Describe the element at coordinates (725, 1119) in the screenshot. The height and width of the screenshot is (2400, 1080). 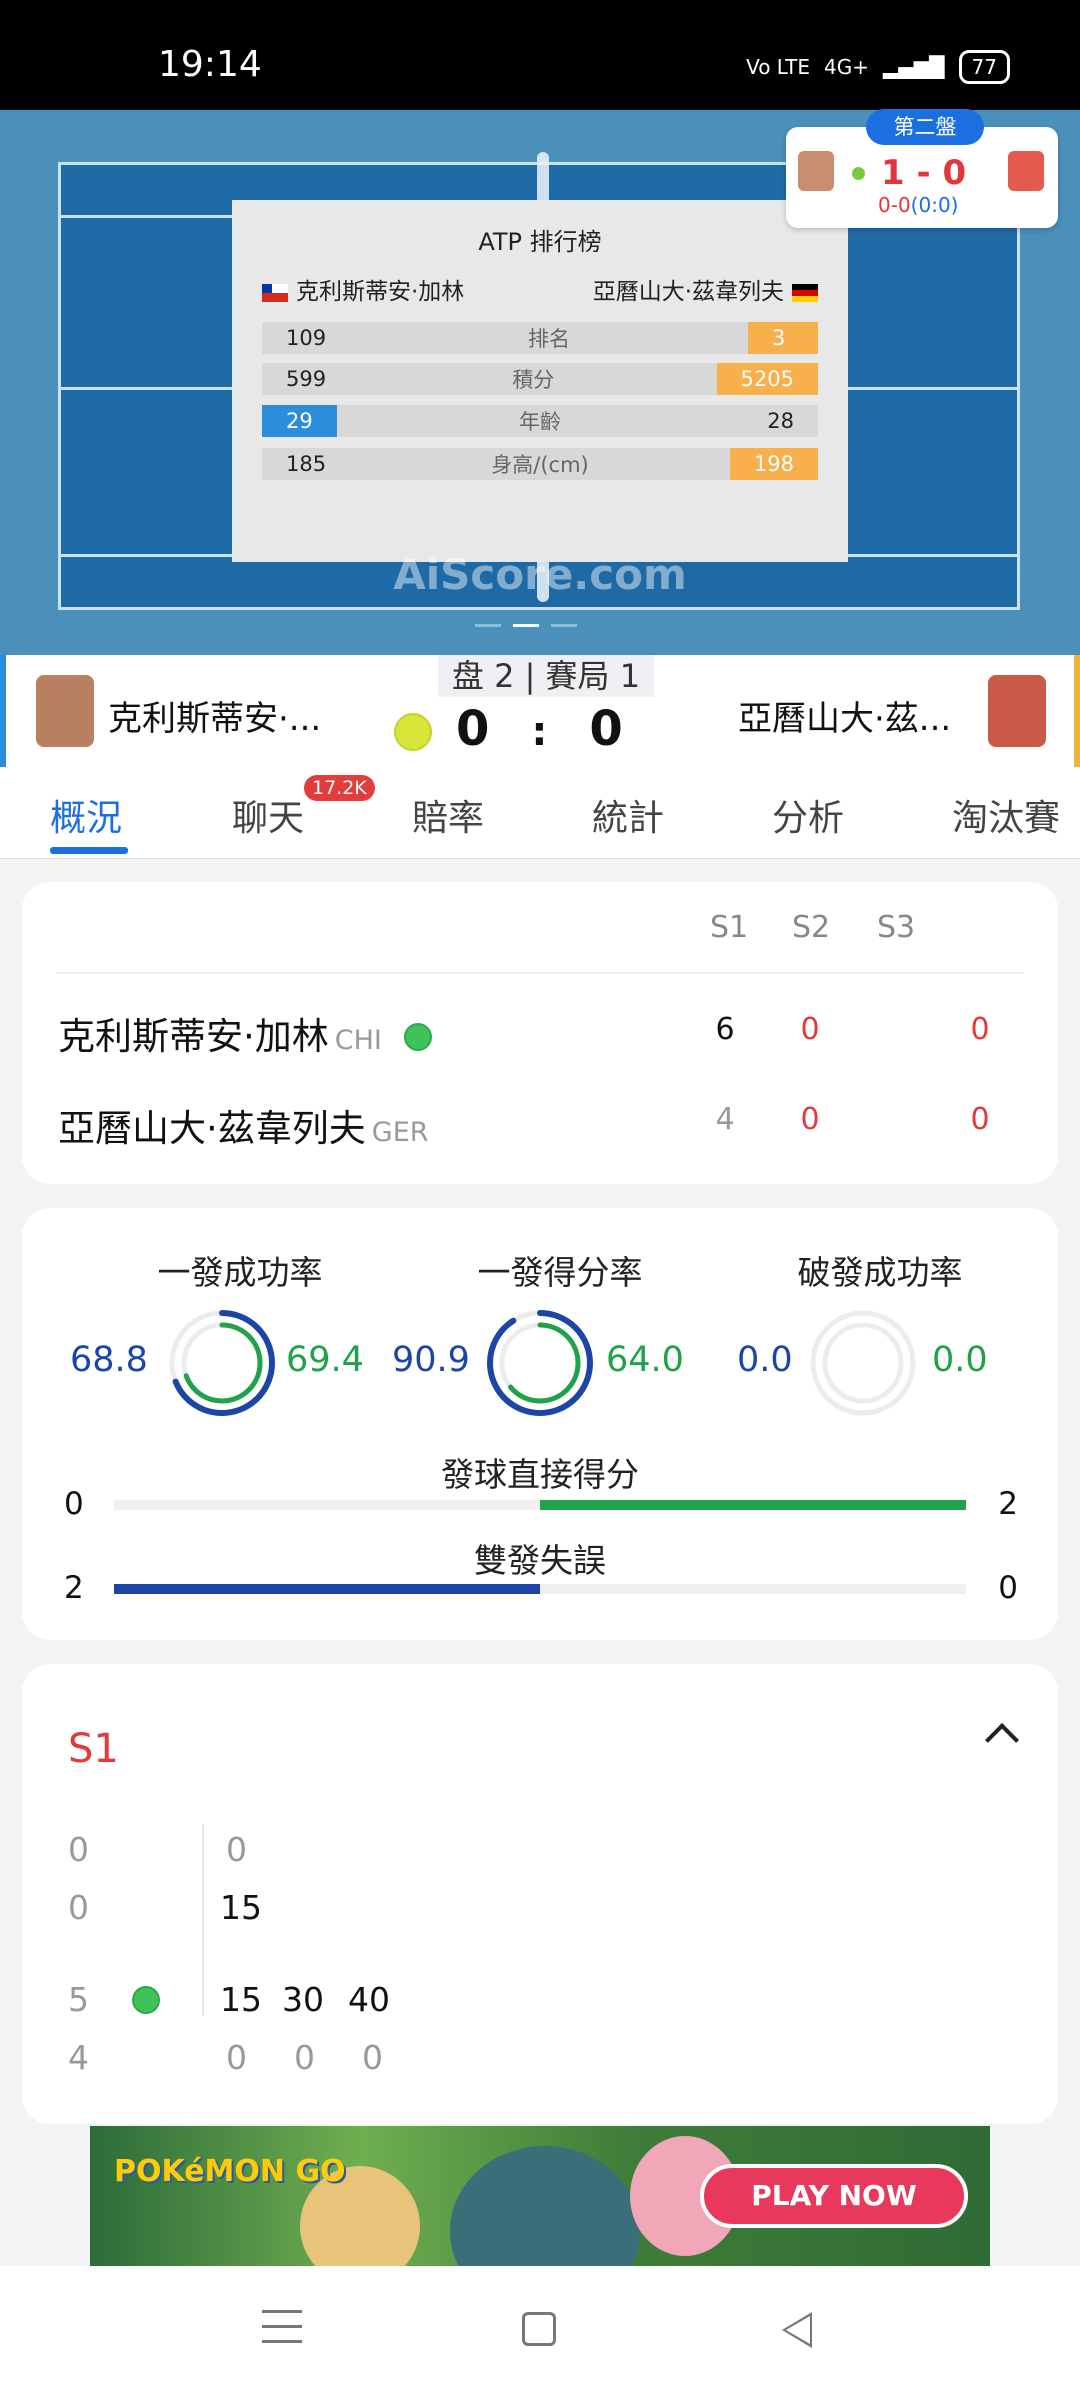
I see `score-cell: 4` at that location.